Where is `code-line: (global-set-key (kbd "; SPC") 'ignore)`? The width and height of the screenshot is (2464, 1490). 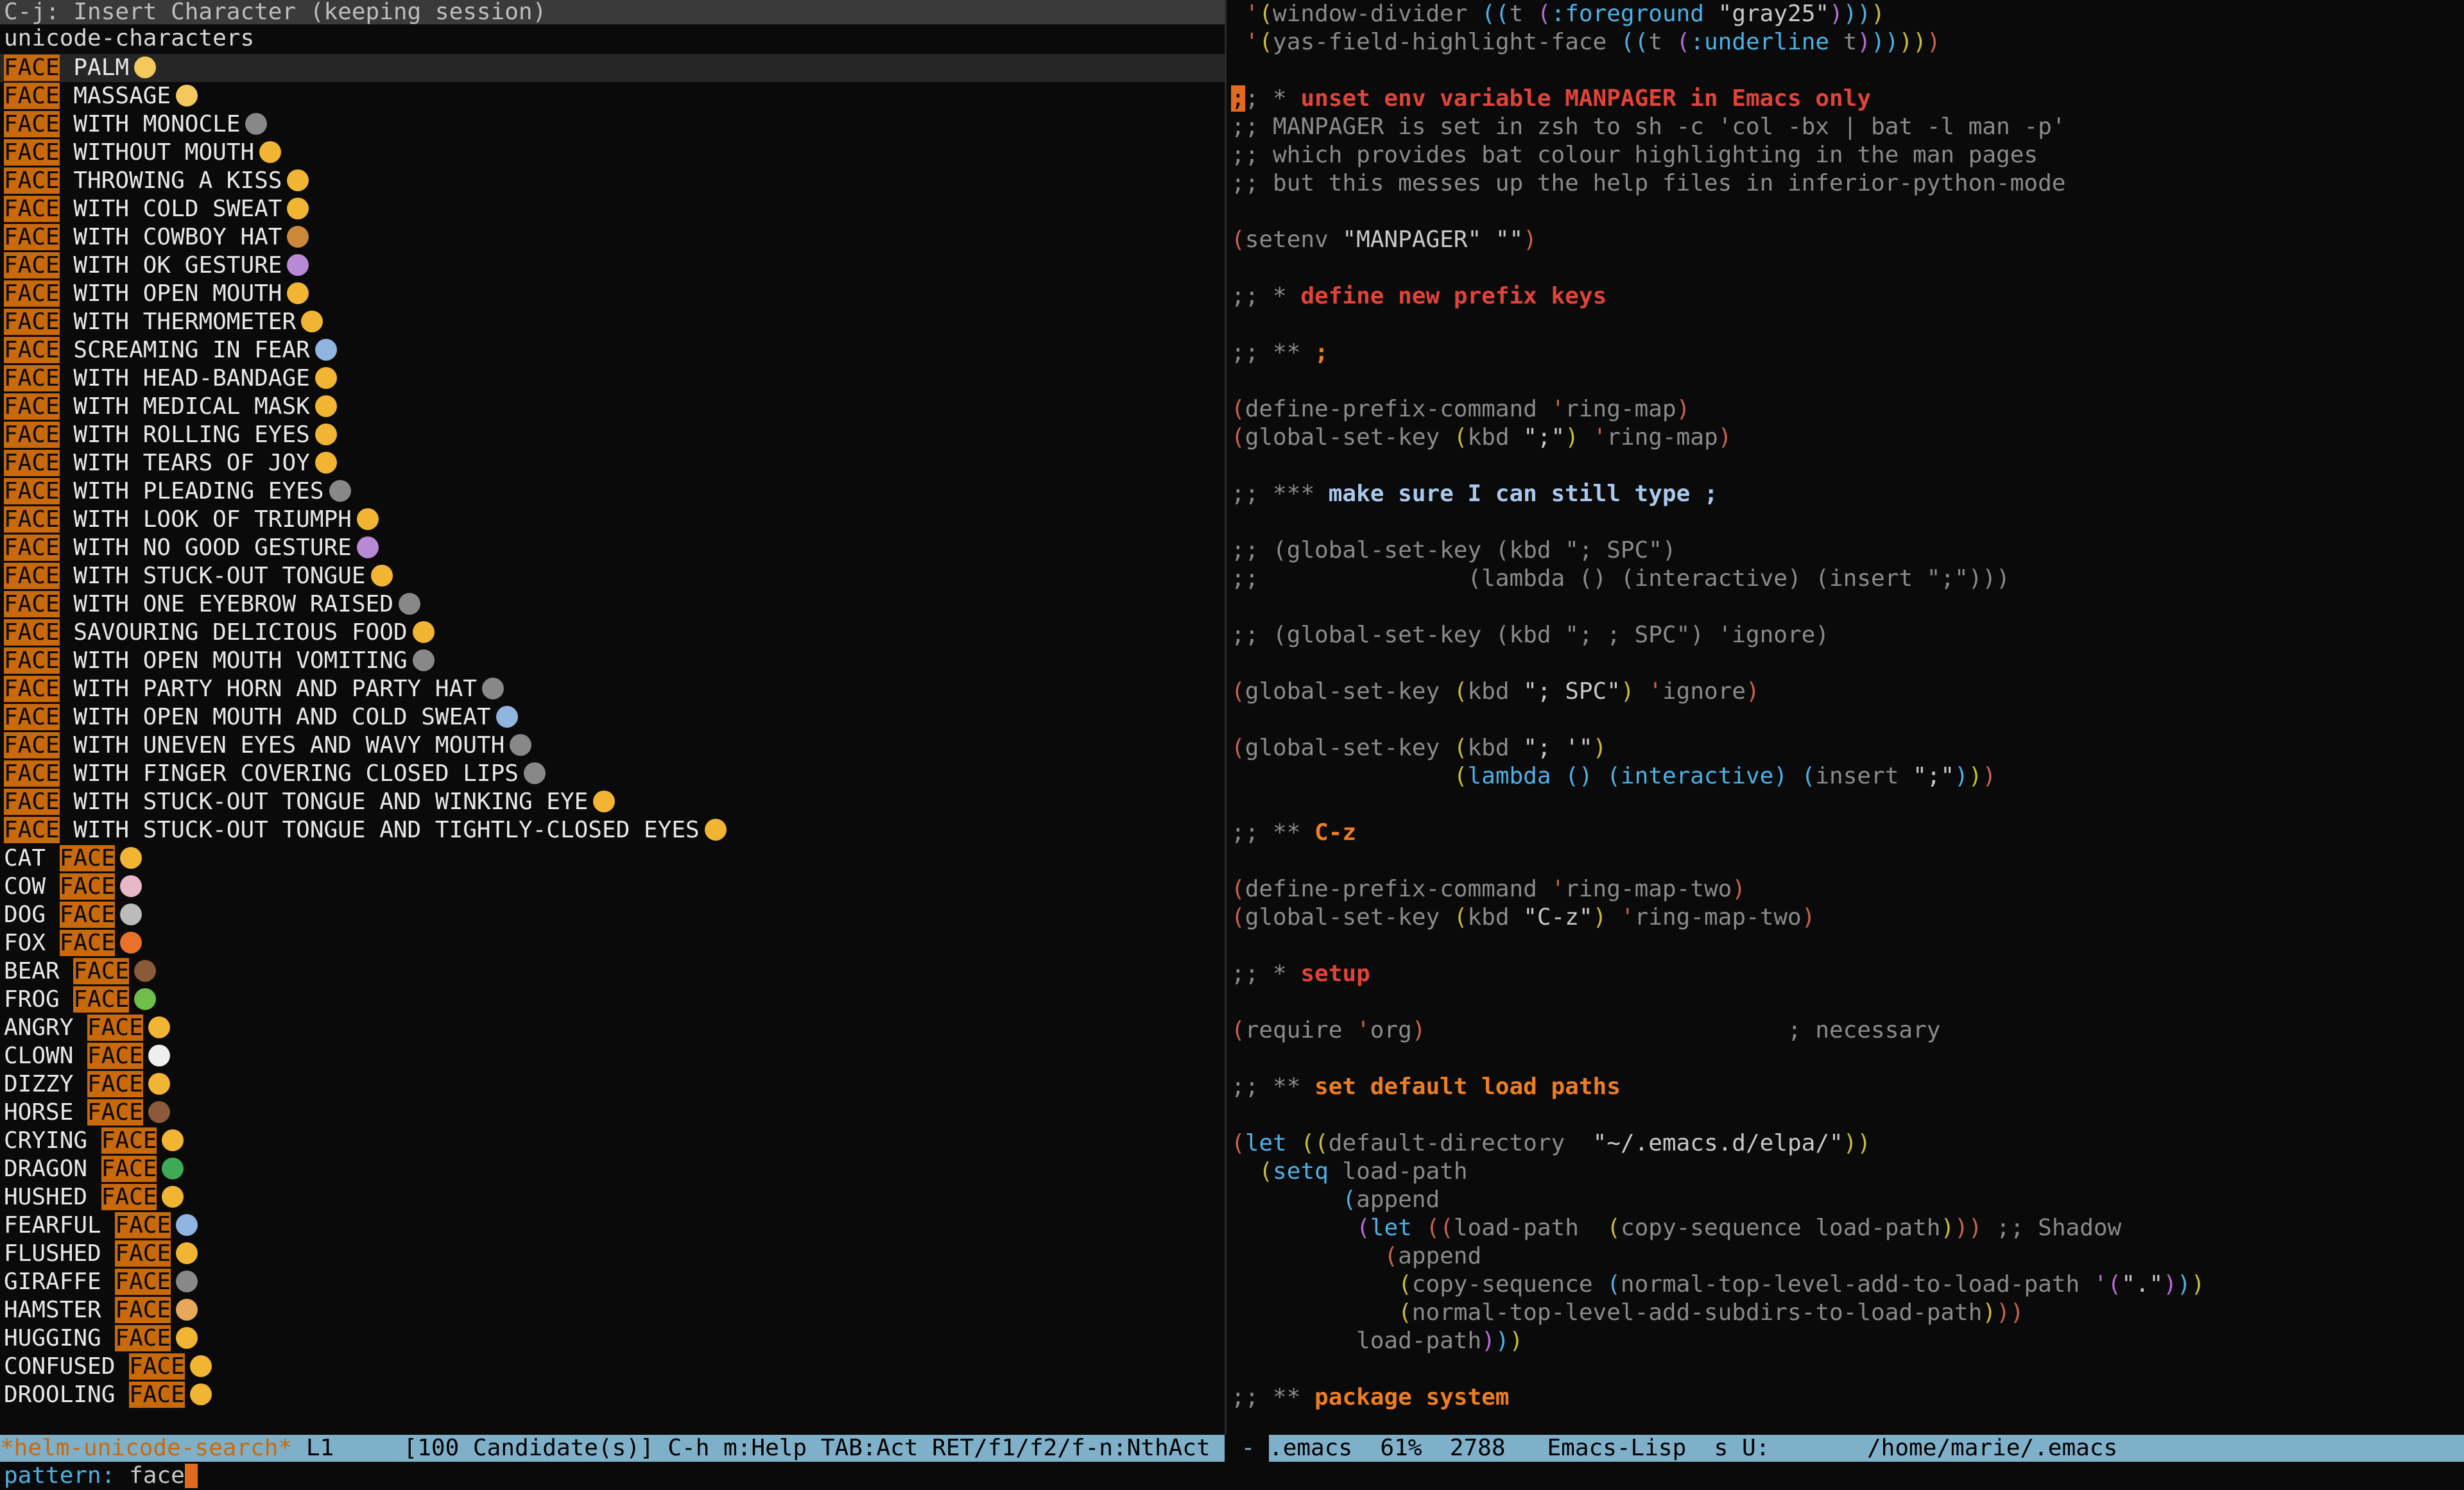 code-line: (global-set-key (kbd "; SPC") 'ignore) is located at coordinates (1845, 692).